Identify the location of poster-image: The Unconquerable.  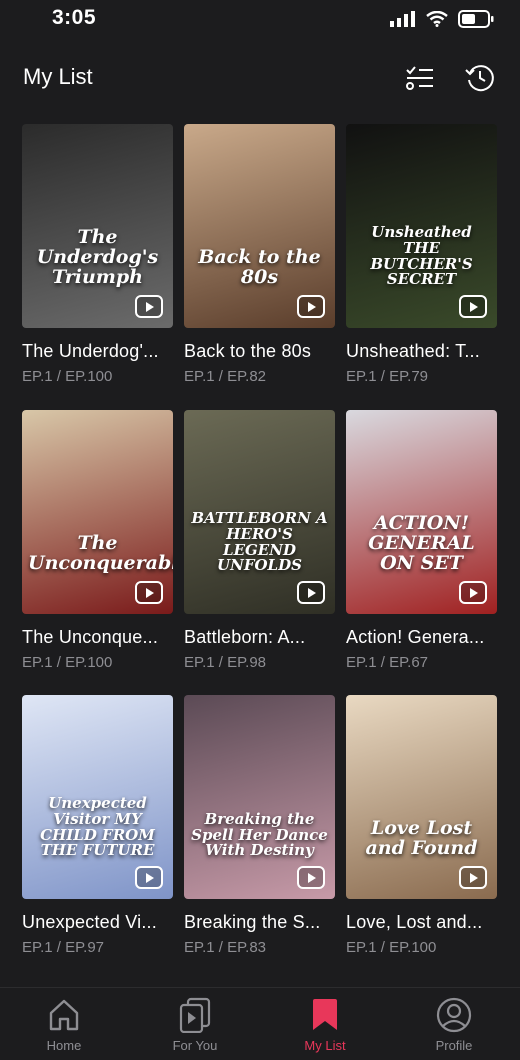
(97, 512).